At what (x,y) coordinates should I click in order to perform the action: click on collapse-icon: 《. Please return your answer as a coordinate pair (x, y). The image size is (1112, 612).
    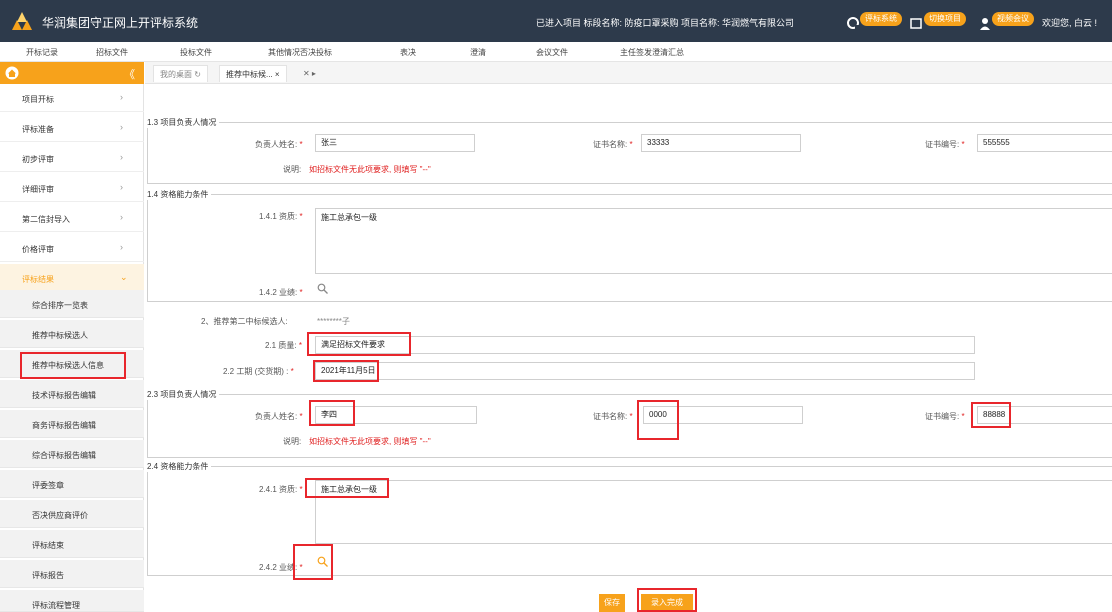
    Looking at the image, I should click on (129, 74).